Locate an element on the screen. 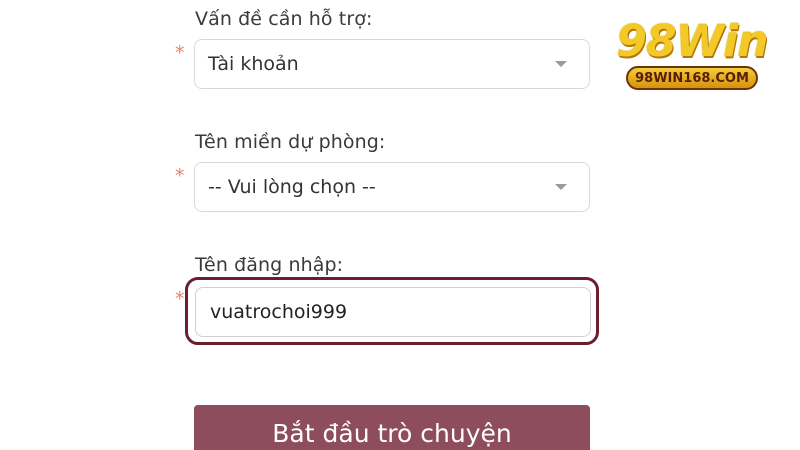 The image size is (800, 450). issue-select-value: Tài khoản is located at coordinates (253, 64).